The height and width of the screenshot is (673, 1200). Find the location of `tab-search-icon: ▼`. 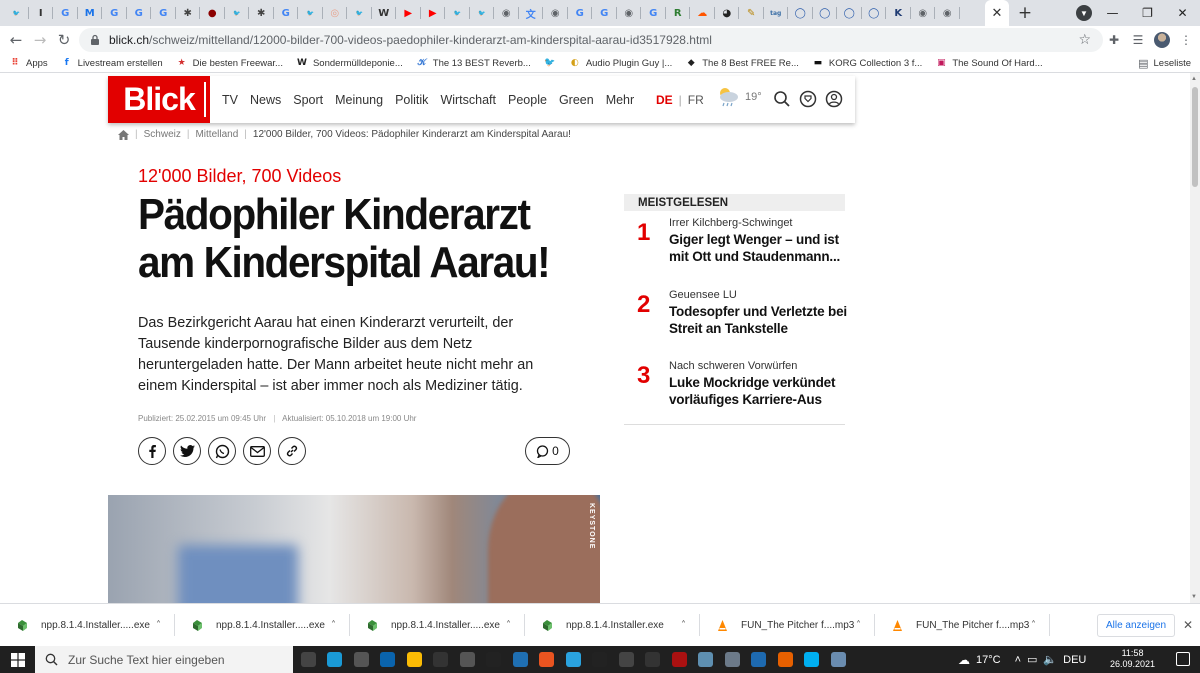

tab-search-icon: ▼ is located at coordinates (1084, 13).